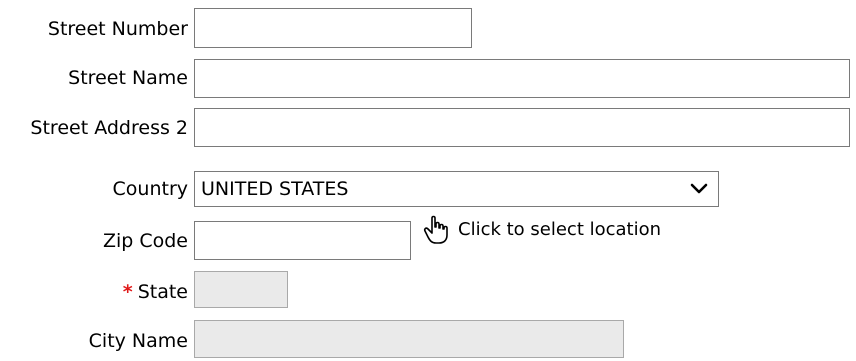 This screenshot has height=361, width=856. I want to click on required-marker: *, so click(127, 292).